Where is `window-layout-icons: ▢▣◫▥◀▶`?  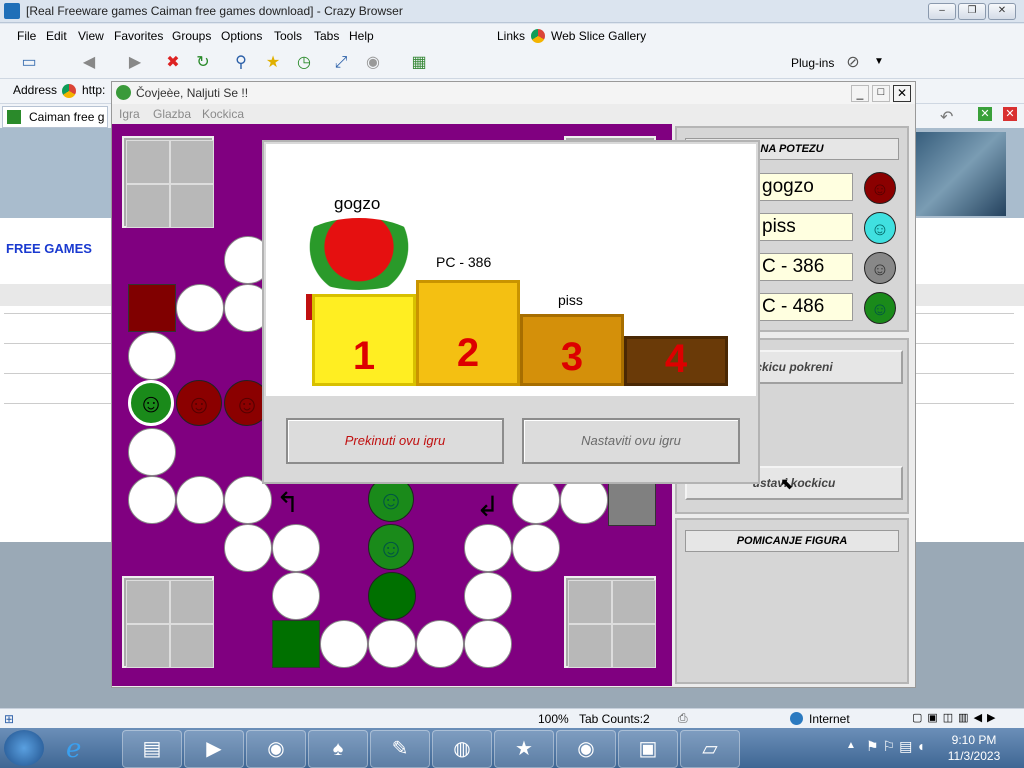
window-layout-icons: ▢▣◫▥◀▶ is located at coordinates (956, 717).